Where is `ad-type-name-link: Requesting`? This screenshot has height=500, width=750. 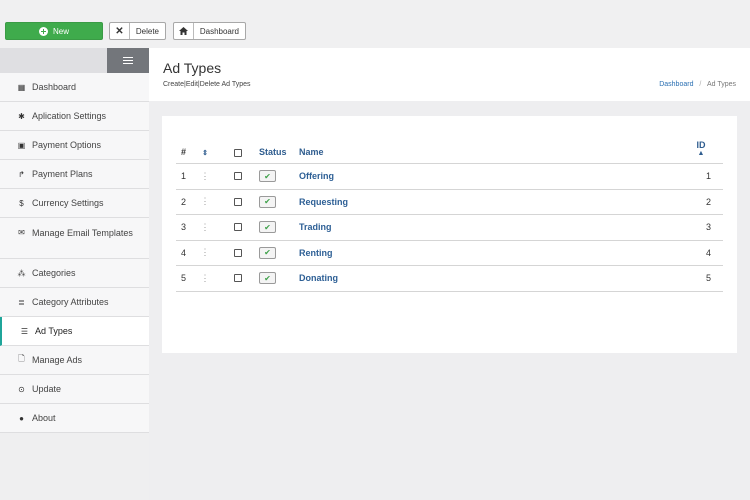
ad-type-name-link: Requesting is located at coordinates (399, 202).